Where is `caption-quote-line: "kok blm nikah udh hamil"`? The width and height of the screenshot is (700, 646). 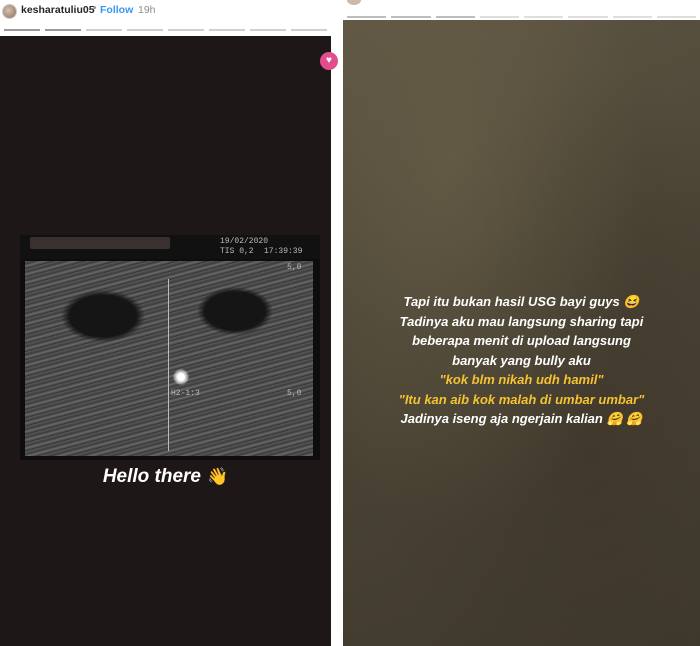
caption-quote-line: "kok blm nikah udh hamil" is located at coordinates (521, 379).